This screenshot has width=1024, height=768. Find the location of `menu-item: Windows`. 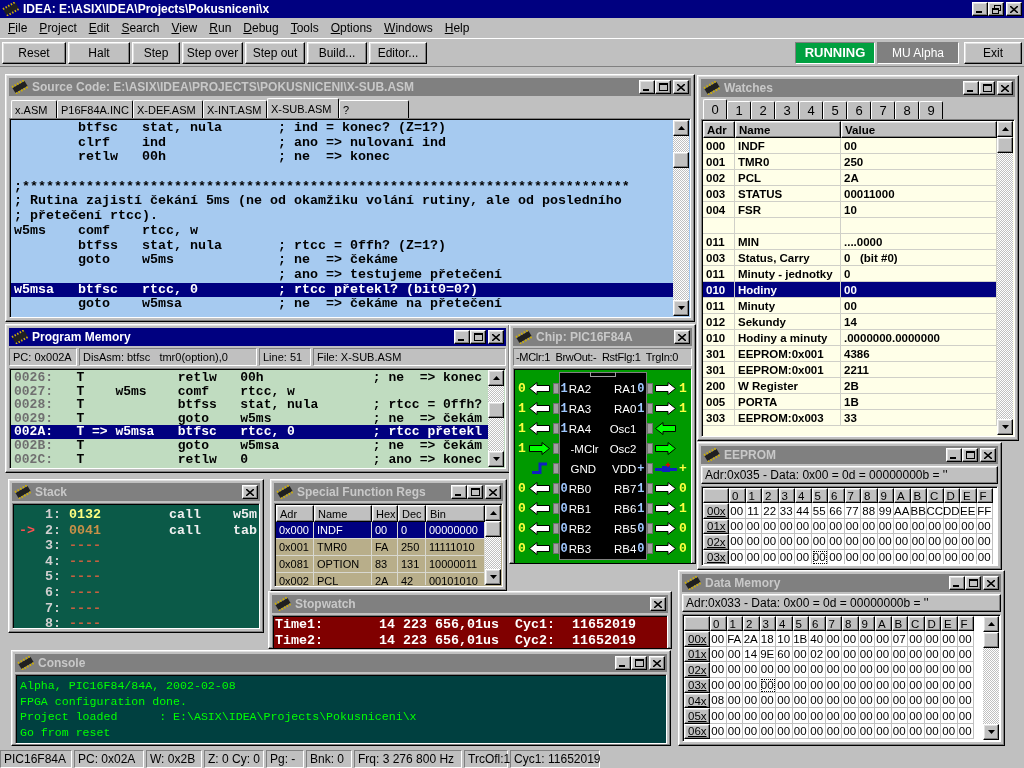

menu-item: Windows is located at coordinates (408, 28).